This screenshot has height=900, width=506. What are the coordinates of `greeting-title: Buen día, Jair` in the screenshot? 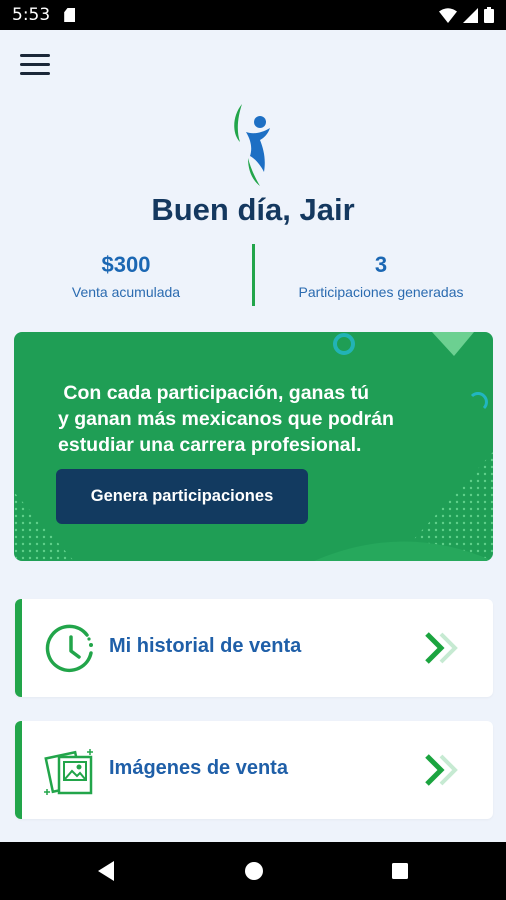 It's located at (253, 209).